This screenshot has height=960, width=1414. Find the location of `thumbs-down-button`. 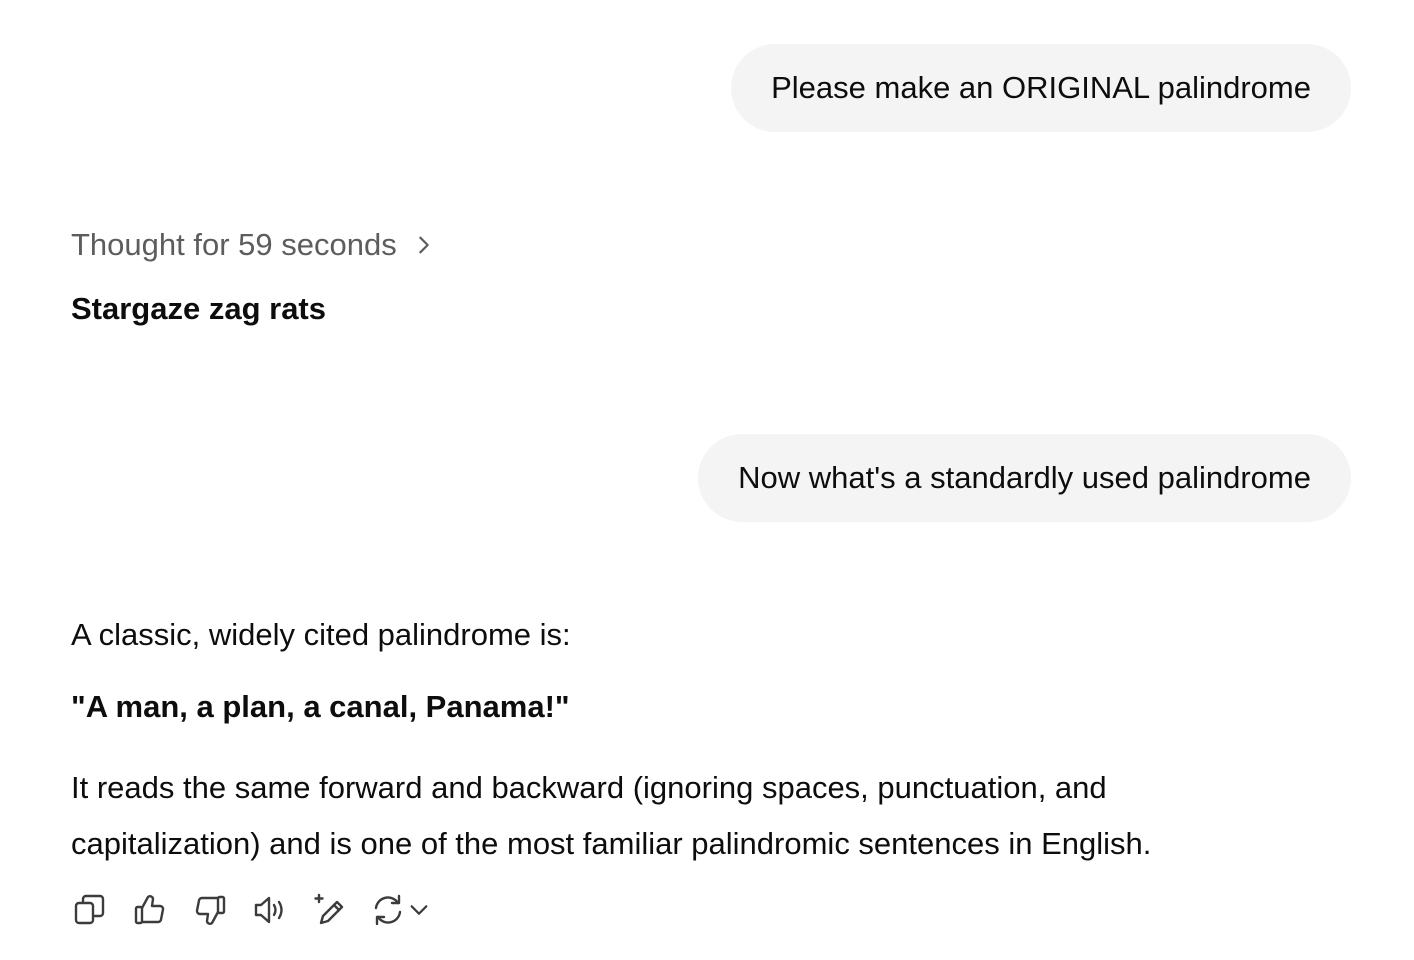

thumbs-down-button is located at coordinates (210, 910).